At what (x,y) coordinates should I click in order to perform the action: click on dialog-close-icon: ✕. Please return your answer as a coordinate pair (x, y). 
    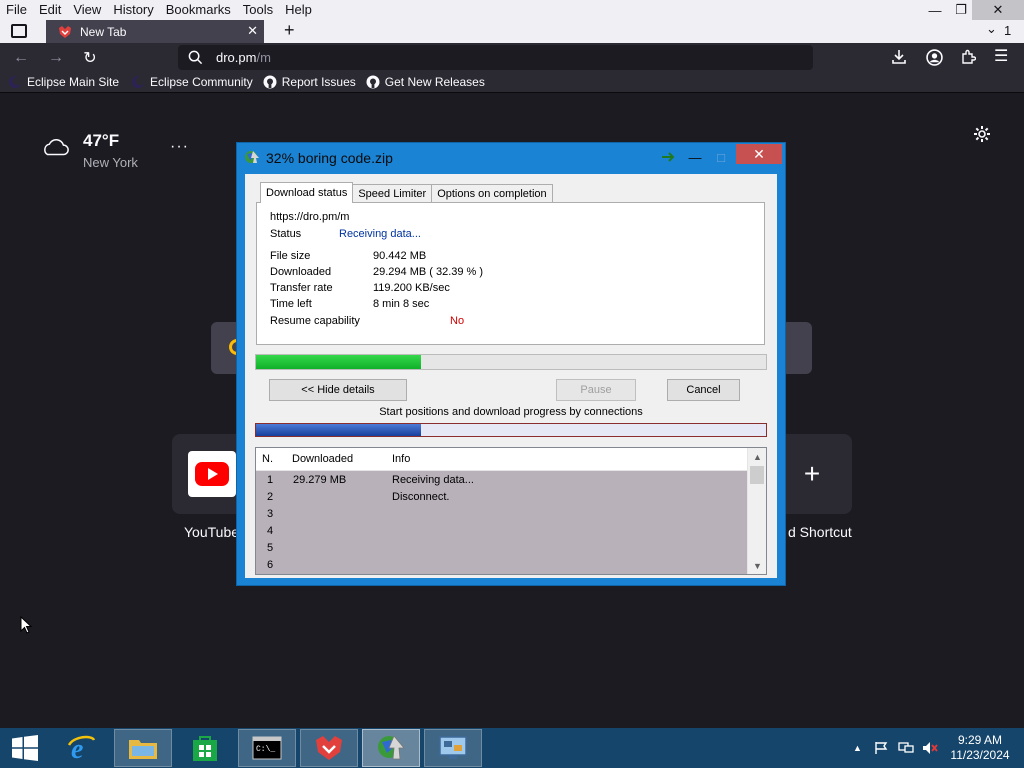
    Looking at the image, I should click on (759, 154).